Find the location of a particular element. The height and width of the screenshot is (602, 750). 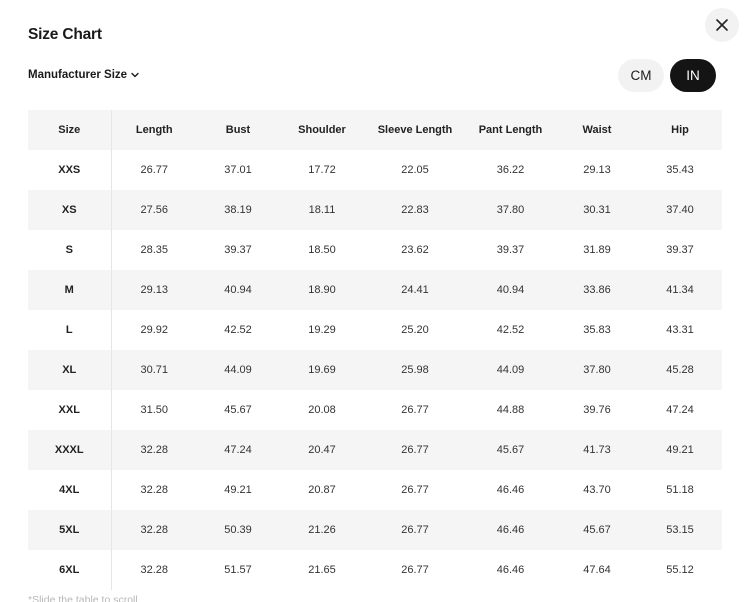

measurement-cell: 38.19 is located at coordinates (238, 210).